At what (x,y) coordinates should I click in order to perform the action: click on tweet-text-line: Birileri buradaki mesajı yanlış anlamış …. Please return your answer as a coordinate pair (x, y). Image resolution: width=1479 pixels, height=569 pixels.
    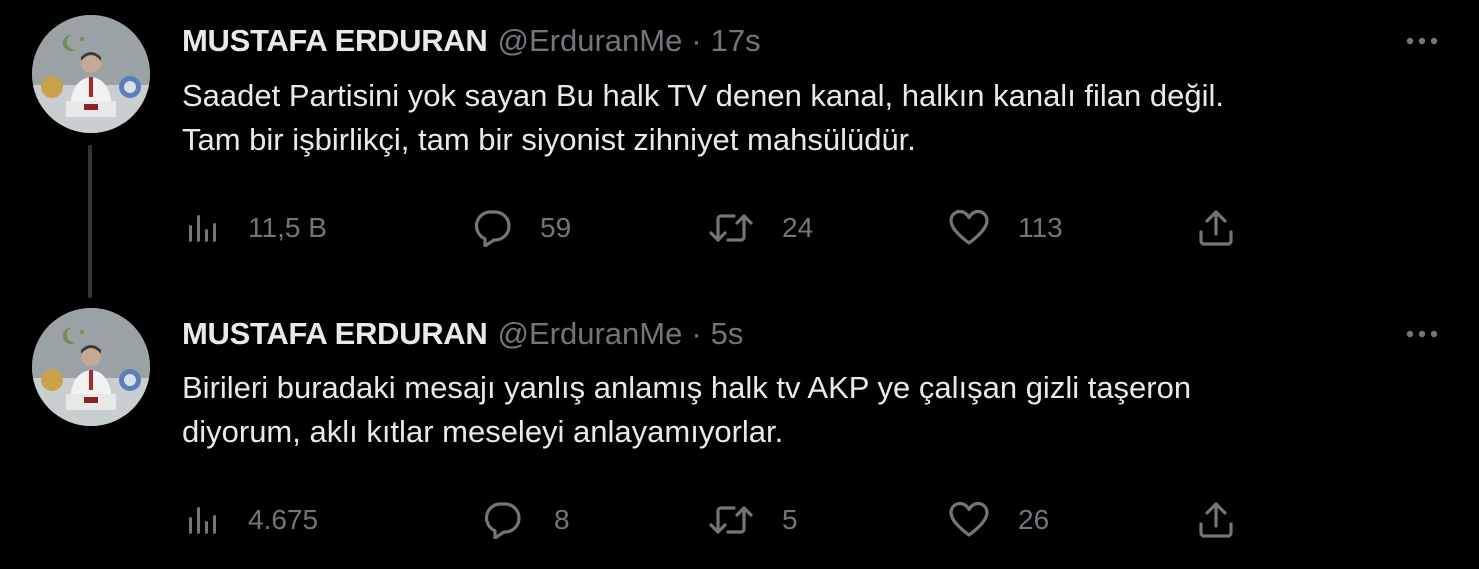
    Looking at the image, I should click on (687, 387).